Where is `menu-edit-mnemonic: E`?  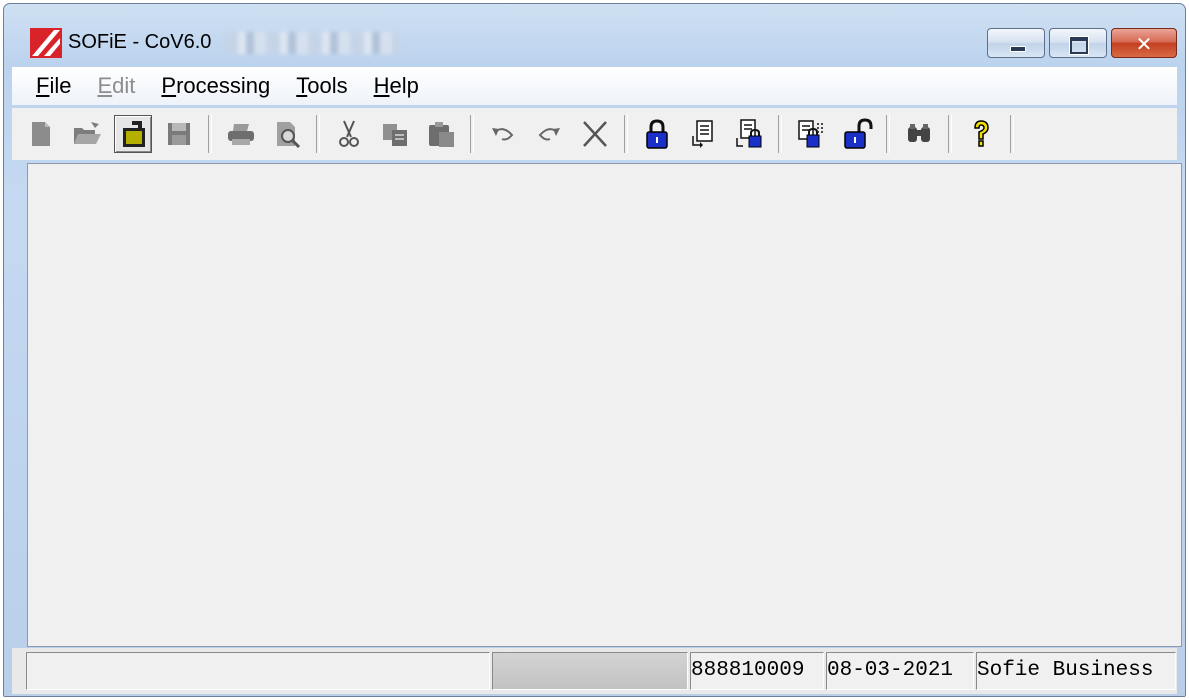 menu-edit-mnemonic: E is located at coordinates (105, 85).